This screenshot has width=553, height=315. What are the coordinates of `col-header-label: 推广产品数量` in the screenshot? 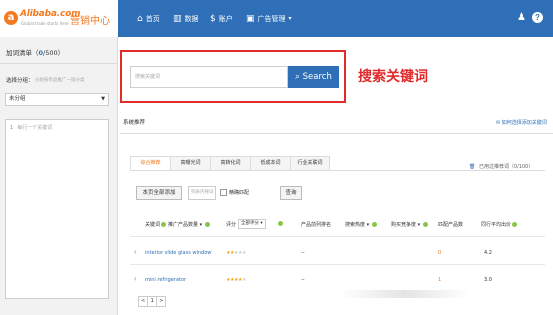 It's located at (183, 225).